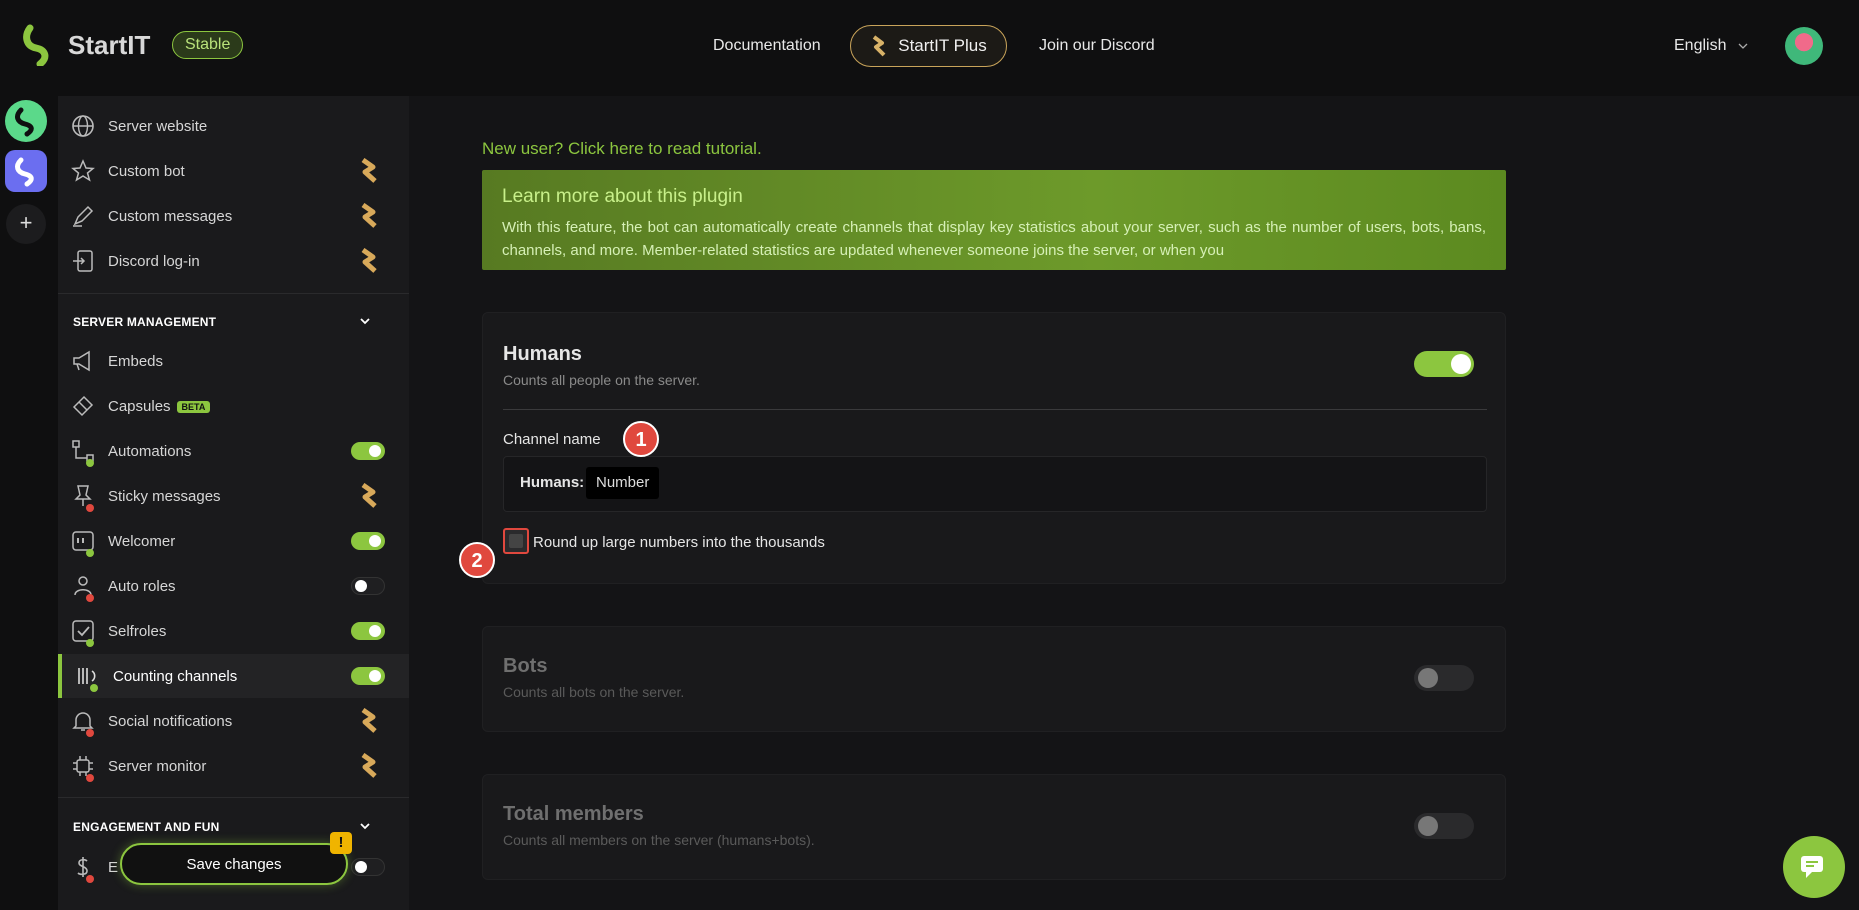 The width and height of the screenshot is (1859, 910). I want to click on round-thousands-checkbox, so click(516, 541).